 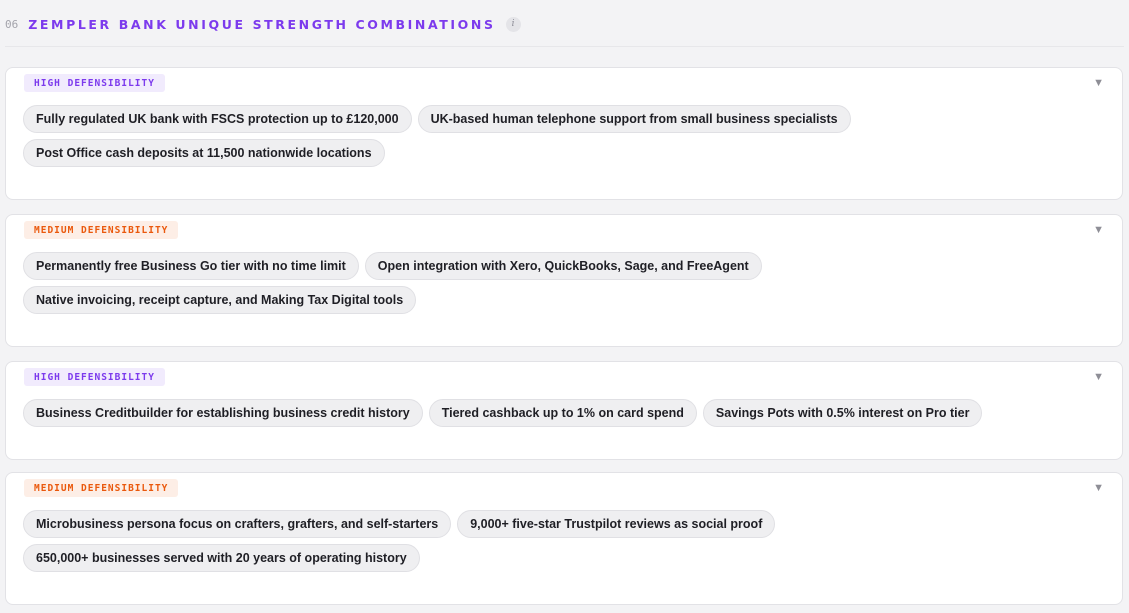 I want to click on strength-chip: Tiered cashback up to 1% on card spend, so click(x=562, y=413).